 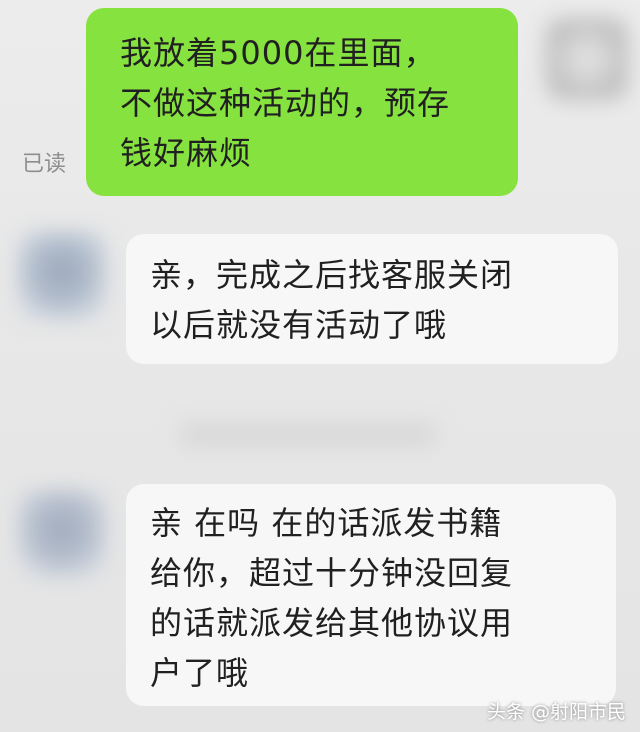 What do you see at coordinates (556, 712) in the screenshot?
I see `watermark-text: 头条 @射阳市民` at bounding box center [556, 712].